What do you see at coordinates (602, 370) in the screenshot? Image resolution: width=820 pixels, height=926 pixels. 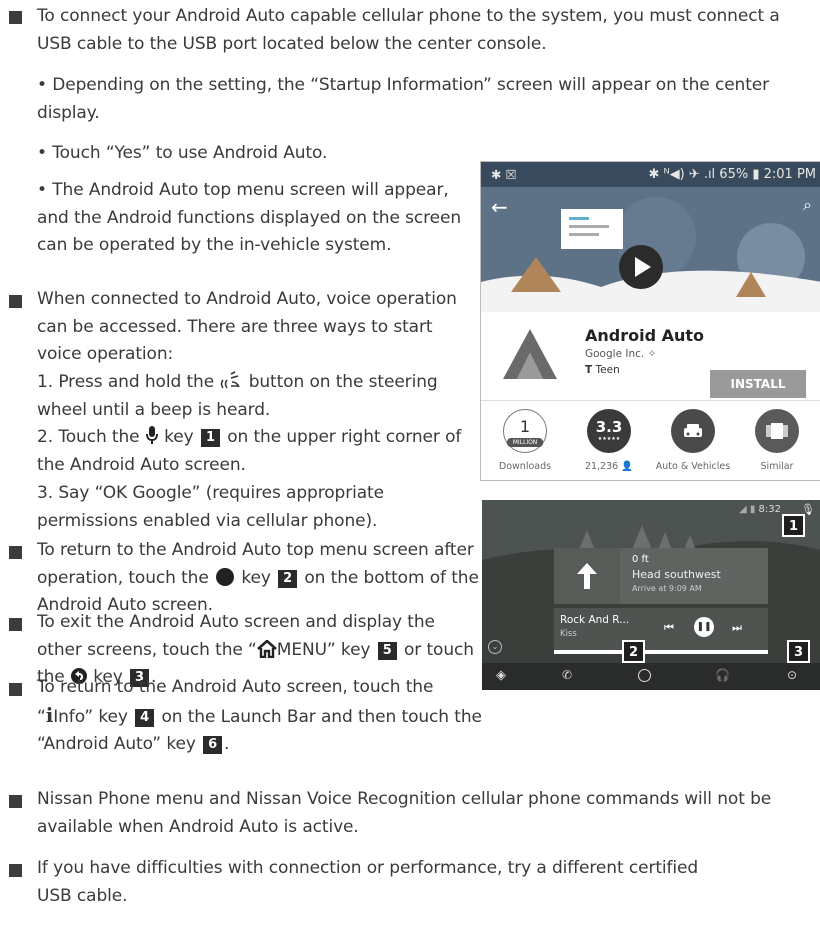 I see `content-rating: T Teen` at bounding box center [602, 370].